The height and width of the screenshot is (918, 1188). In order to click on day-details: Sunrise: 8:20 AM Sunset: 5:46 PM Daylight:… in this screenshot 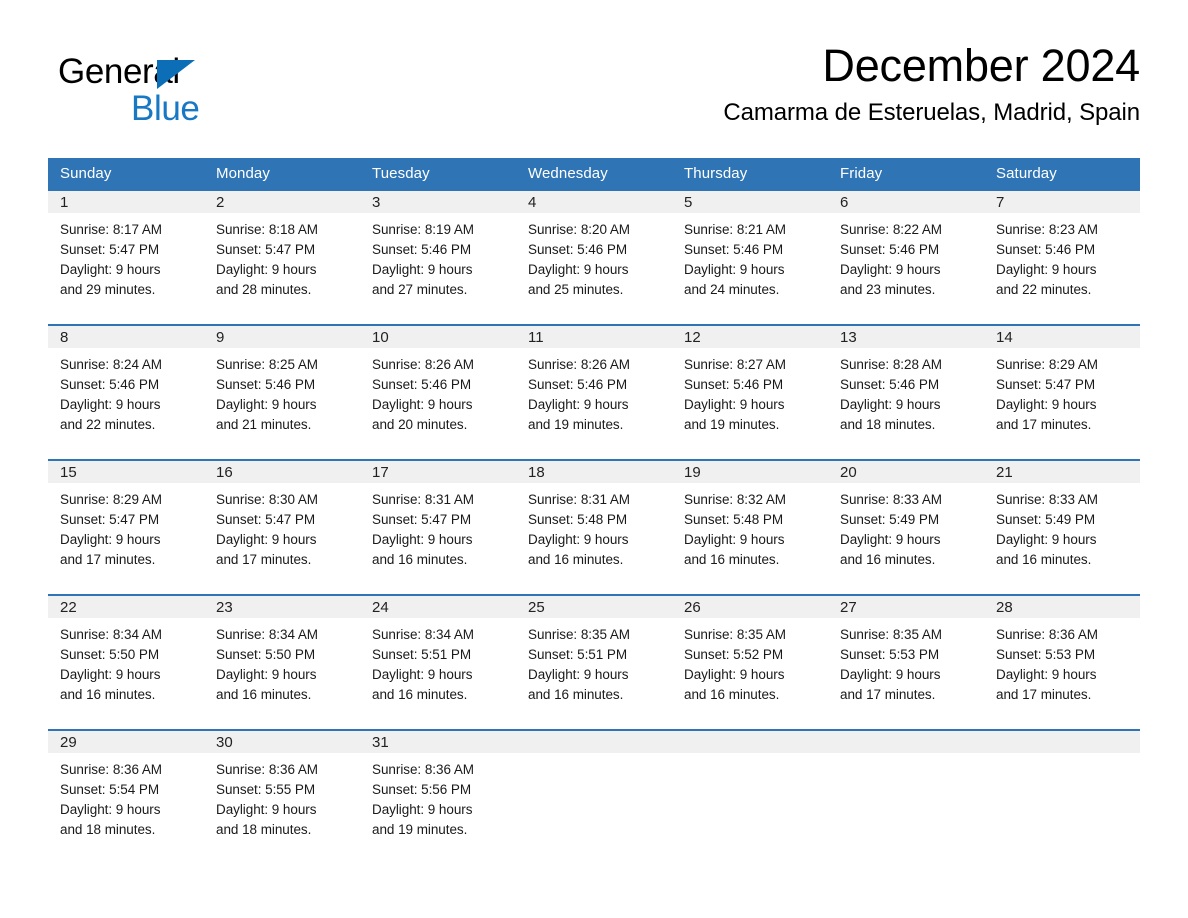, I will do `click(594, 256)`.